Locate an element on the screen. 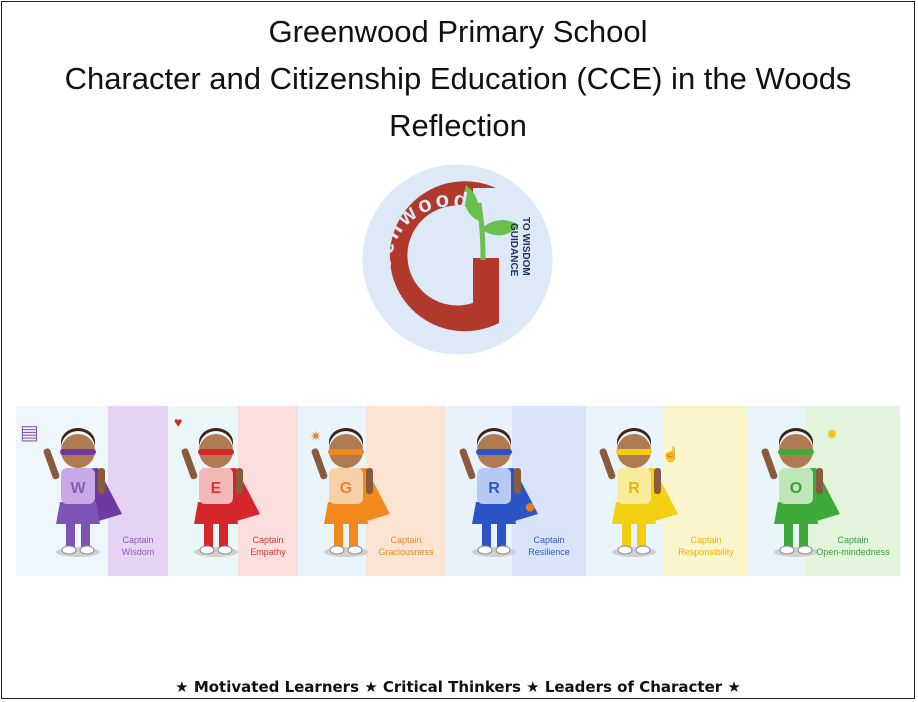  logo-tagline-1: GUIDANCE is located at coordinates (513, 250).